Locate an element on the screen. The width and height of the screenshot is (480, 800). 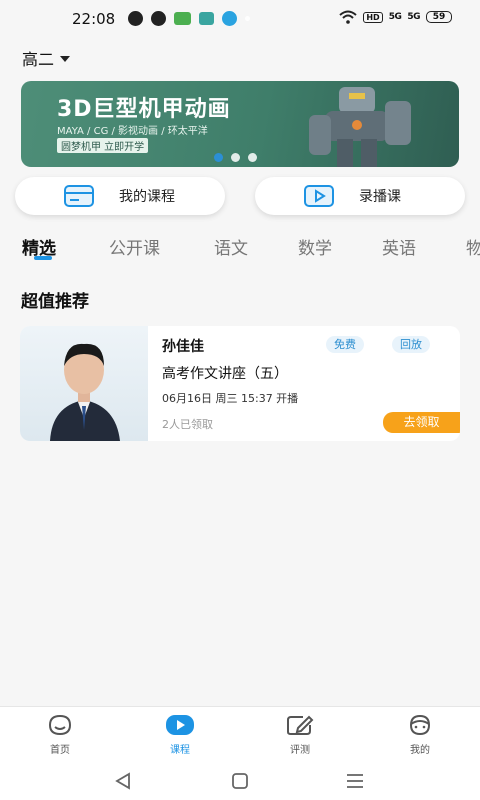
status-time: 22:08 is located at coordinates (94, 19).